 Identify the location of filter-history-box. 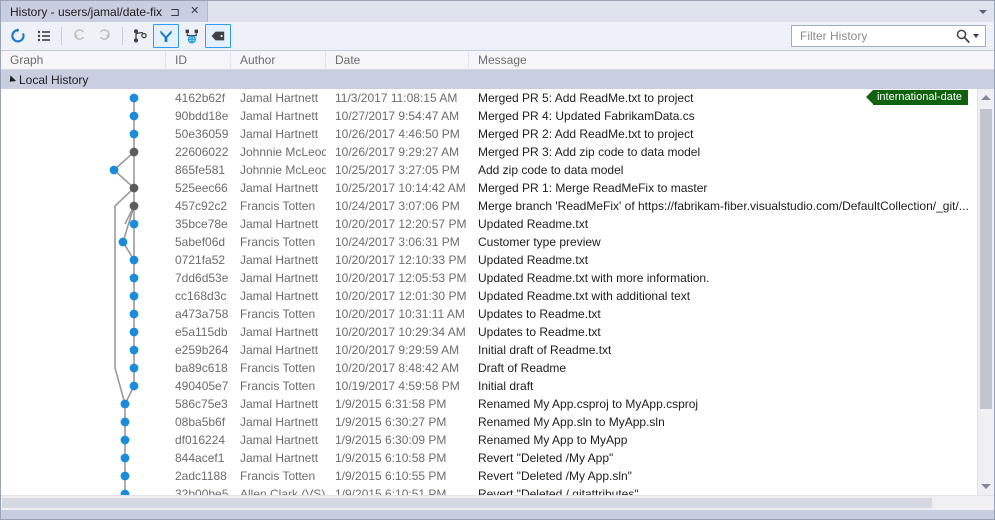
(888, 36).